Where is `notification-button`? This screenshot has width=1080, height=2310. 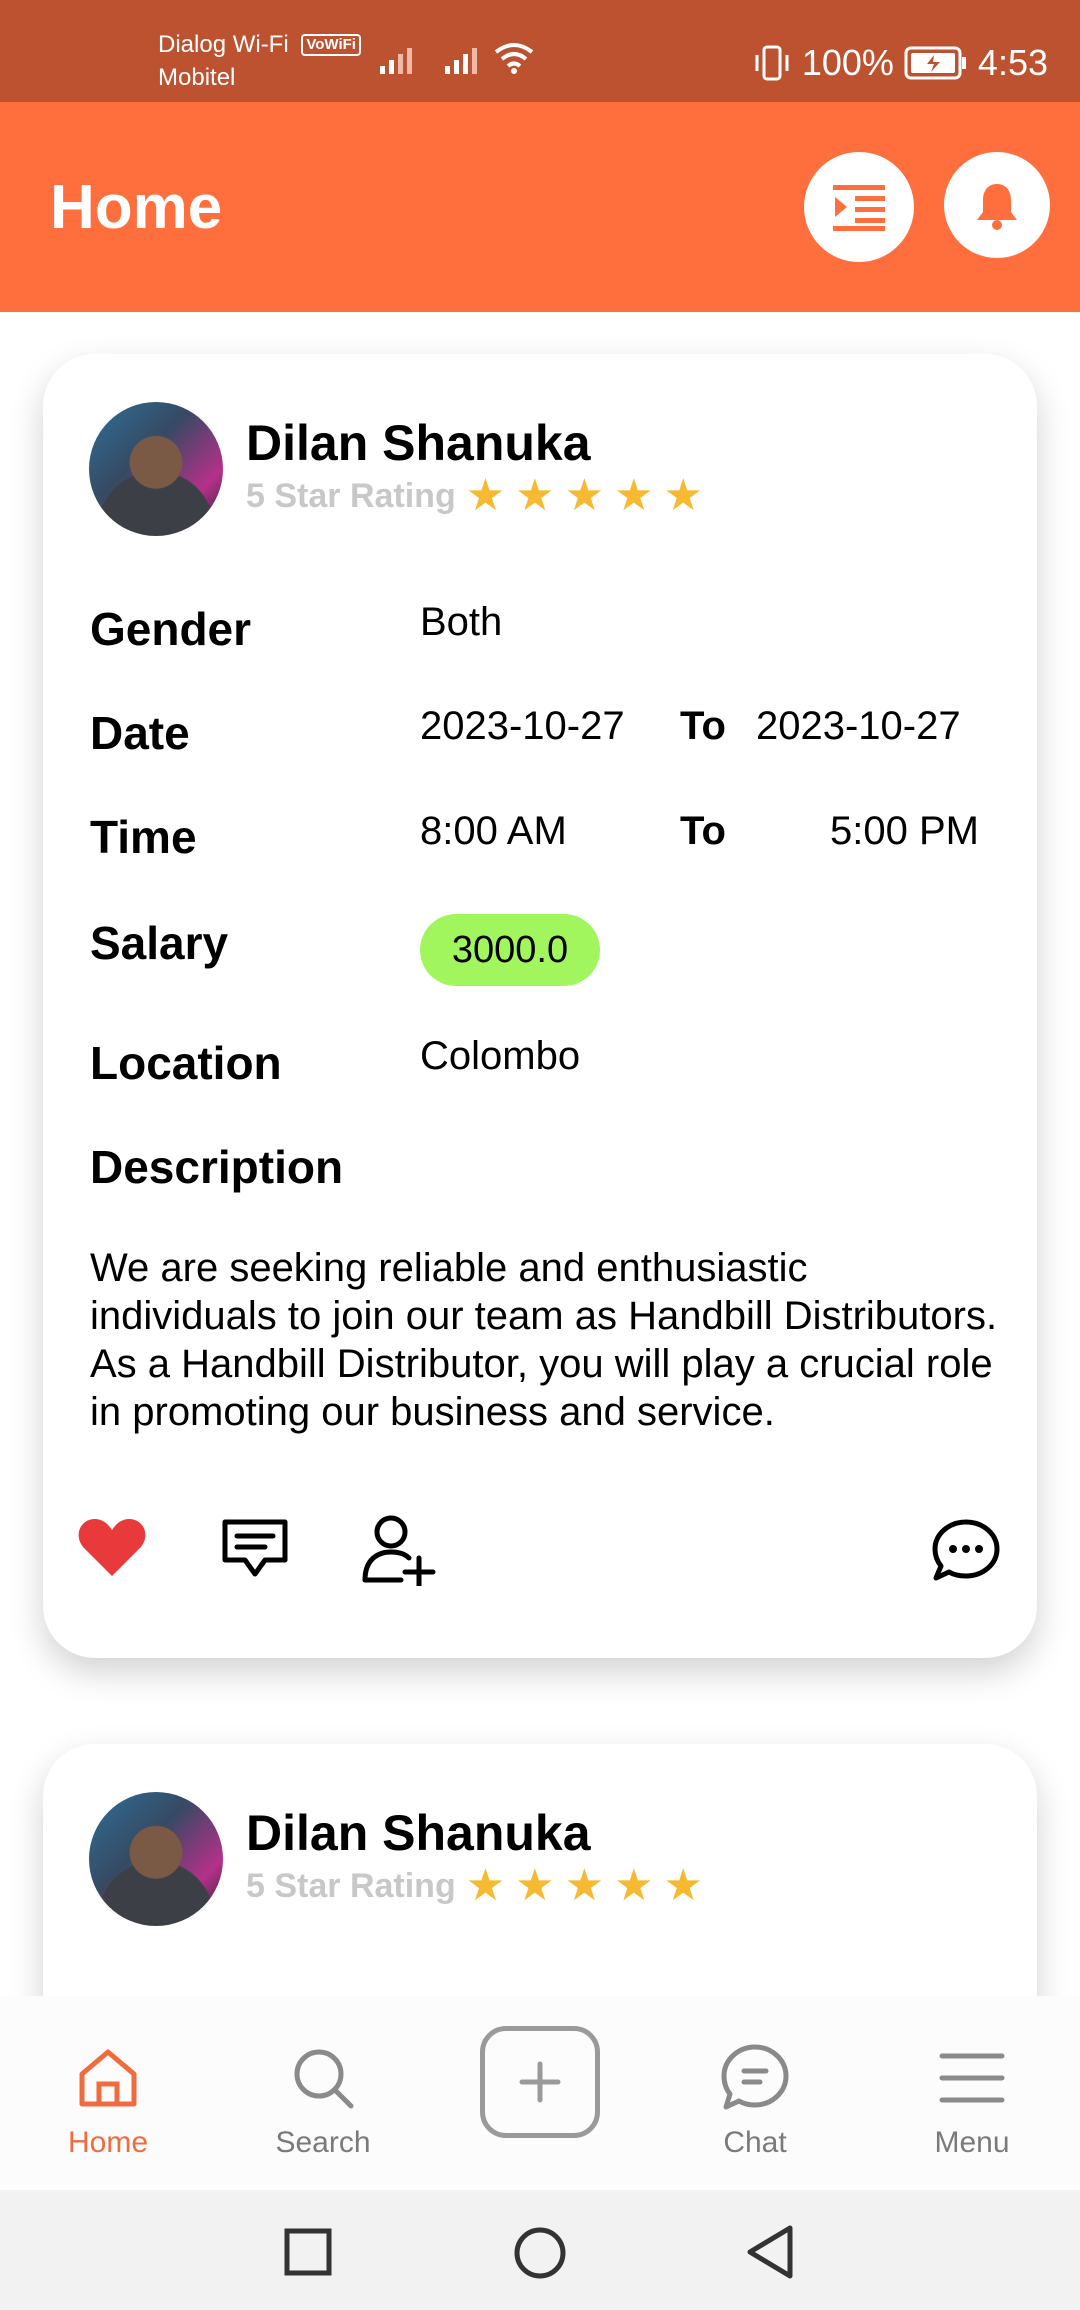
notification-button is located at coordinates (997, 205).